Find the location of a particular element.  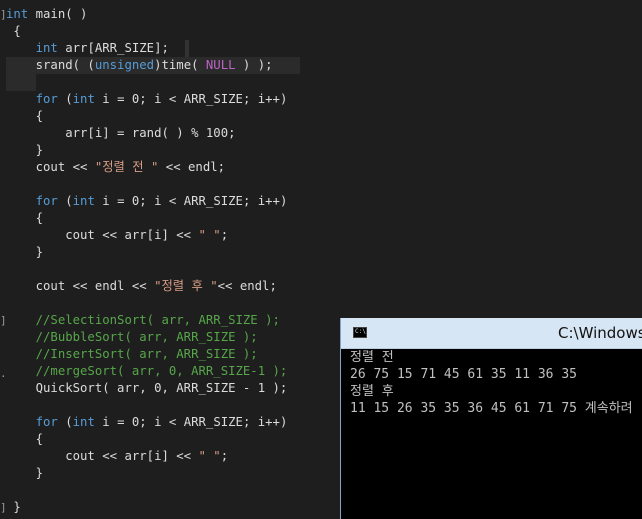

code-line: arr[i] = rand( ) % 100; is located at coordinates (121, 133).